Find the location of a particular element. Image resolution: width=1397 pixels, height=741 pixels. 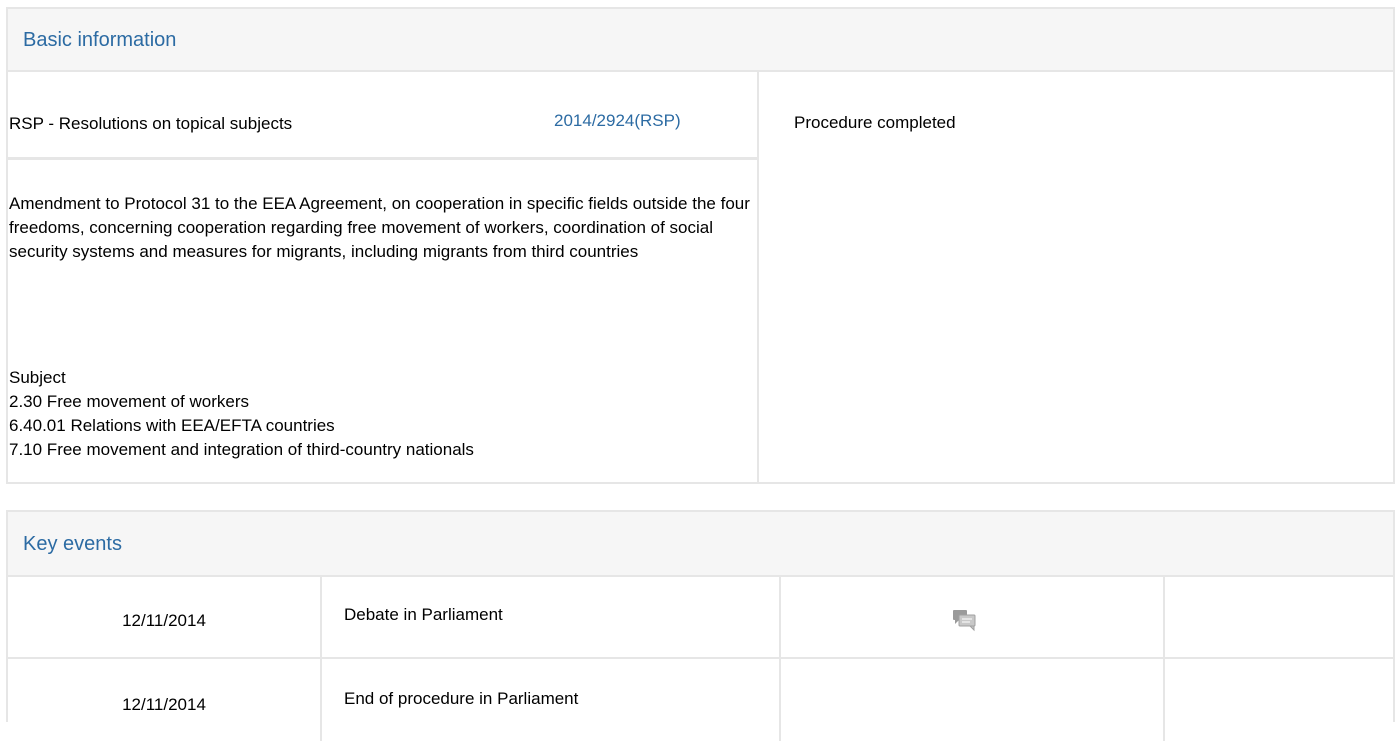

event-name: Debate in Parliament is located at coordinates (423, 614).